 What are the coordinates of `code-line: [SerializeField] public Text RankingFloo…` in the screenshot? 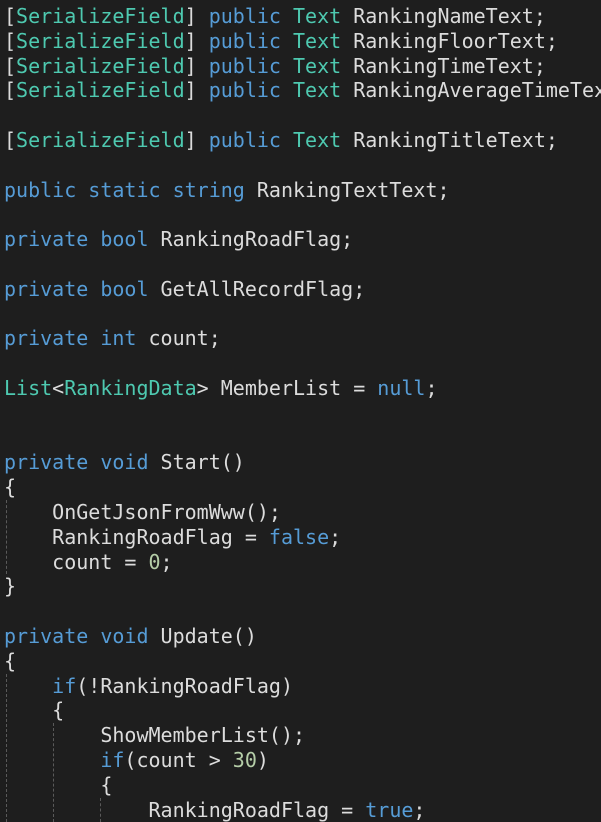 It's located at (302, 41).